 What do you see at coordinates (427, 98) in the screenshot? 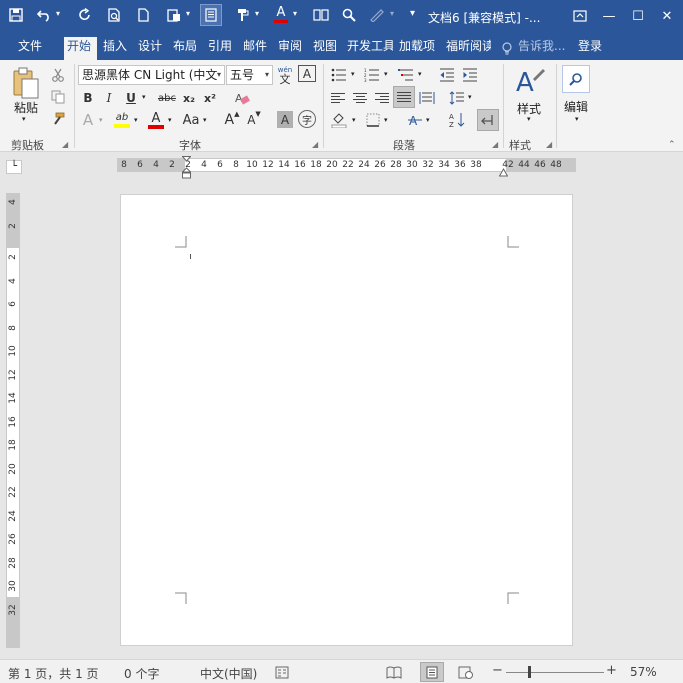
I see `distributed-icon` at bounding box center [427, 98].